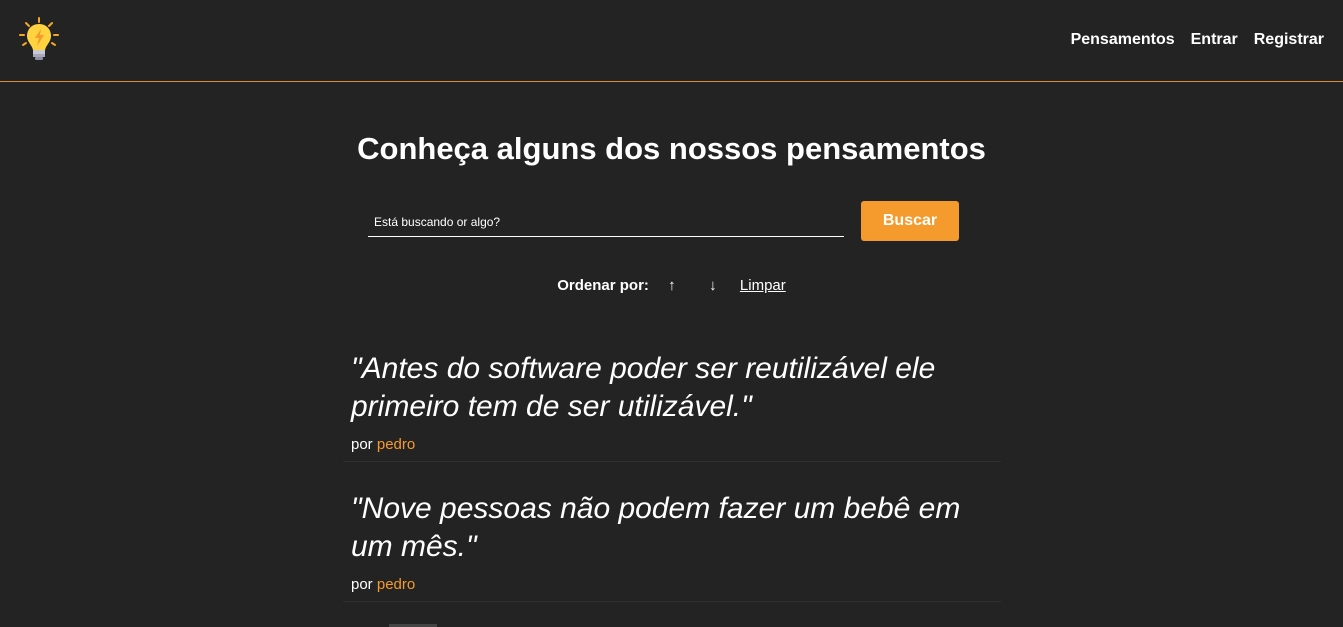 This screenshot has width=1343, height=627. What do you see at coordinates (1289, 40) in the screenshot?
I see `nav-link-registrar: Registrar` at bounding box center [1289, 40].